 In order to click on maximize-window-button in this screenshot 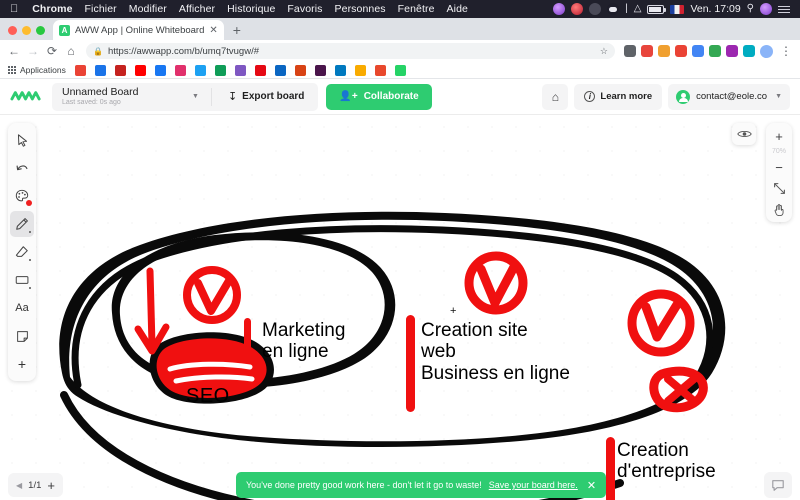, I will do `click(40, 30)`.